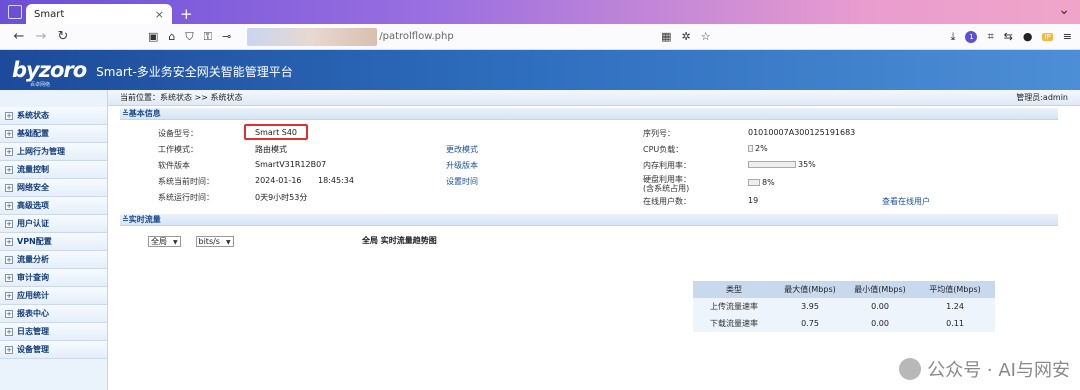  Describe the element at coordinates (1067, 36) in the screenshot. I see `menu-icon: ≡` at that location.